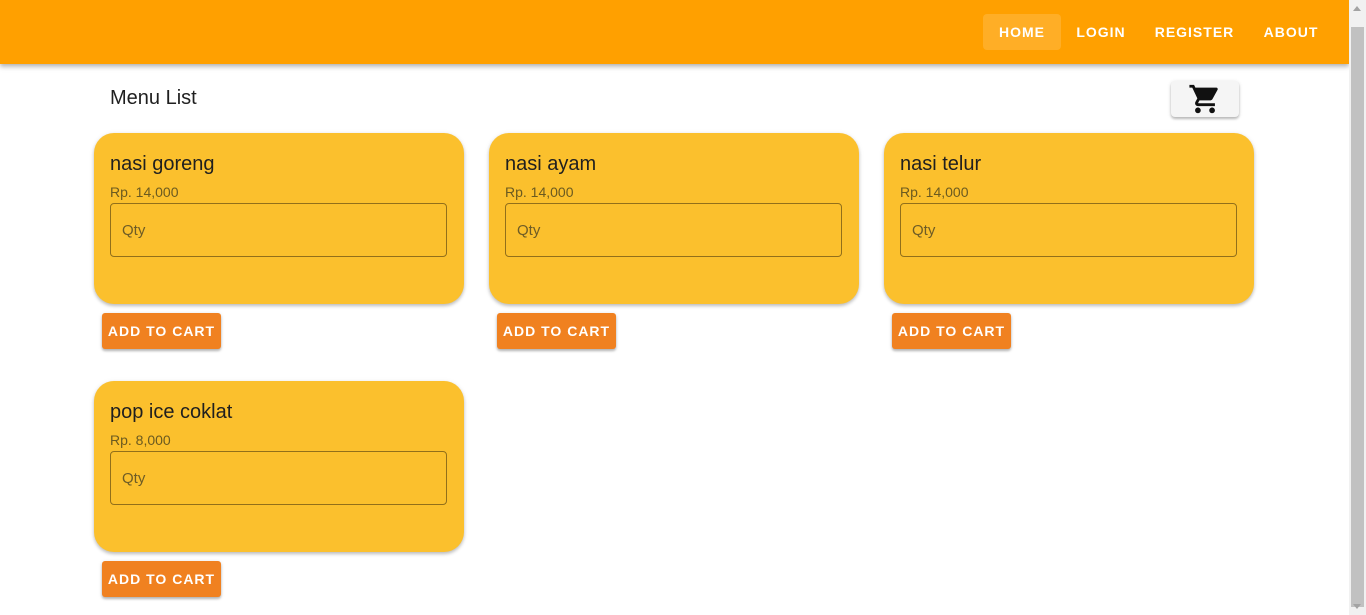  Describe the element at coordinates (1357, 317) in the screenshot. I see `scrollbar-thumb` at that location.